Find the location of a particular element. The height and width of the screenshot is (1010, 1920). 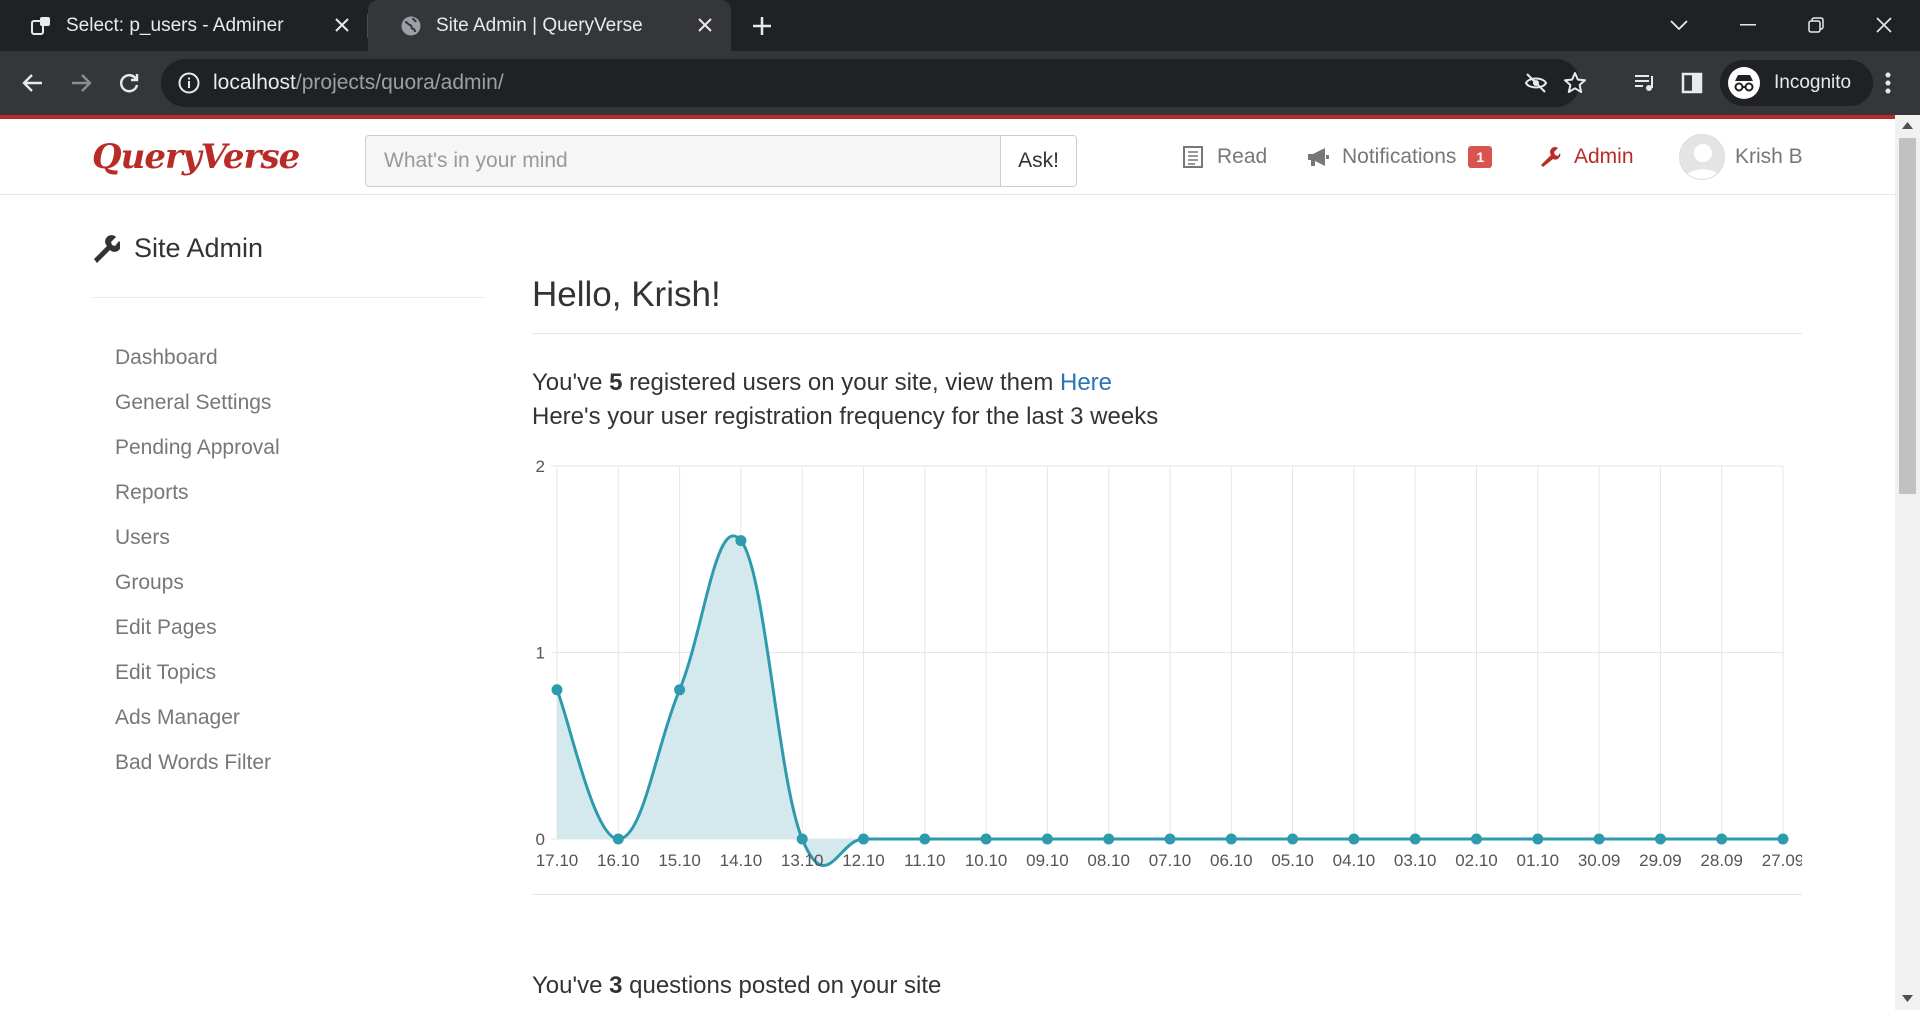

nav-user-menu: Krish B is located at coordinates (1741, 157).